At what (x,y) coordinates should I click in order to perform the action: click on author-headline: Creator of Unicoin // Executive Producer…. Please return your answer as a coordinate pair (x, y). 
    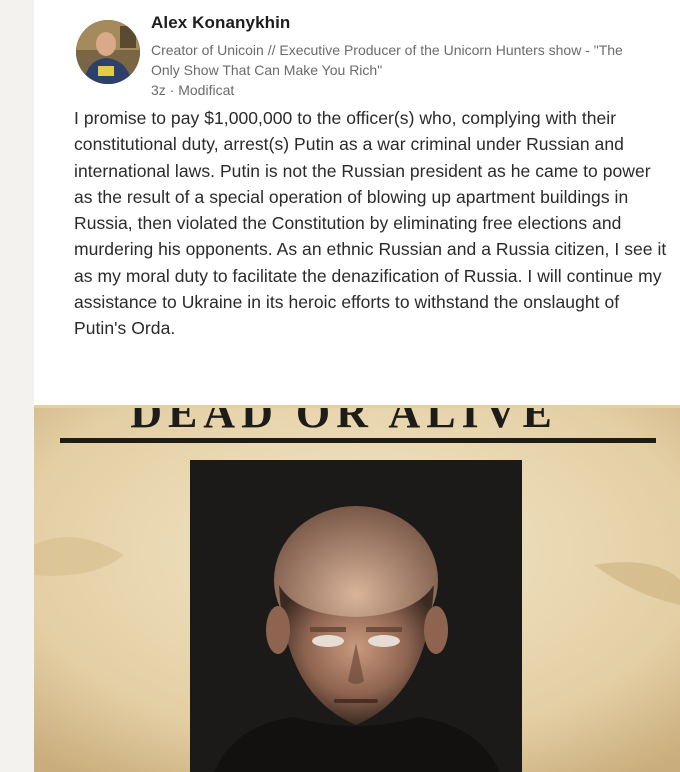
    Looking at the image, I should click on (387, 60).